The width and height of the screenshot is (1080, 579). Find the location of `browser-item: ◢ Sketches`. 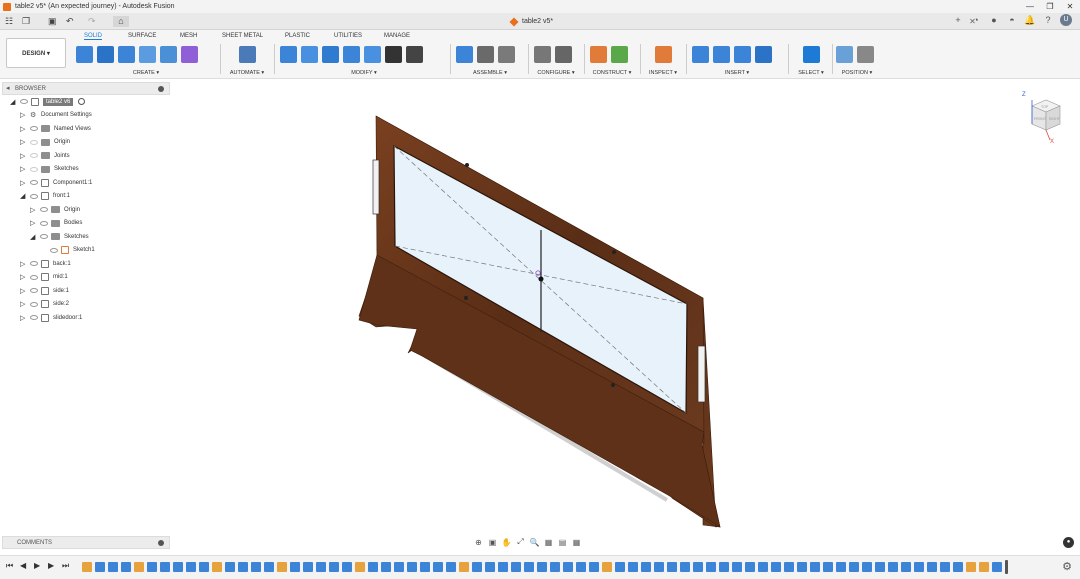

browser-item: ◢ Sketches is located at coordinates (59, 236).